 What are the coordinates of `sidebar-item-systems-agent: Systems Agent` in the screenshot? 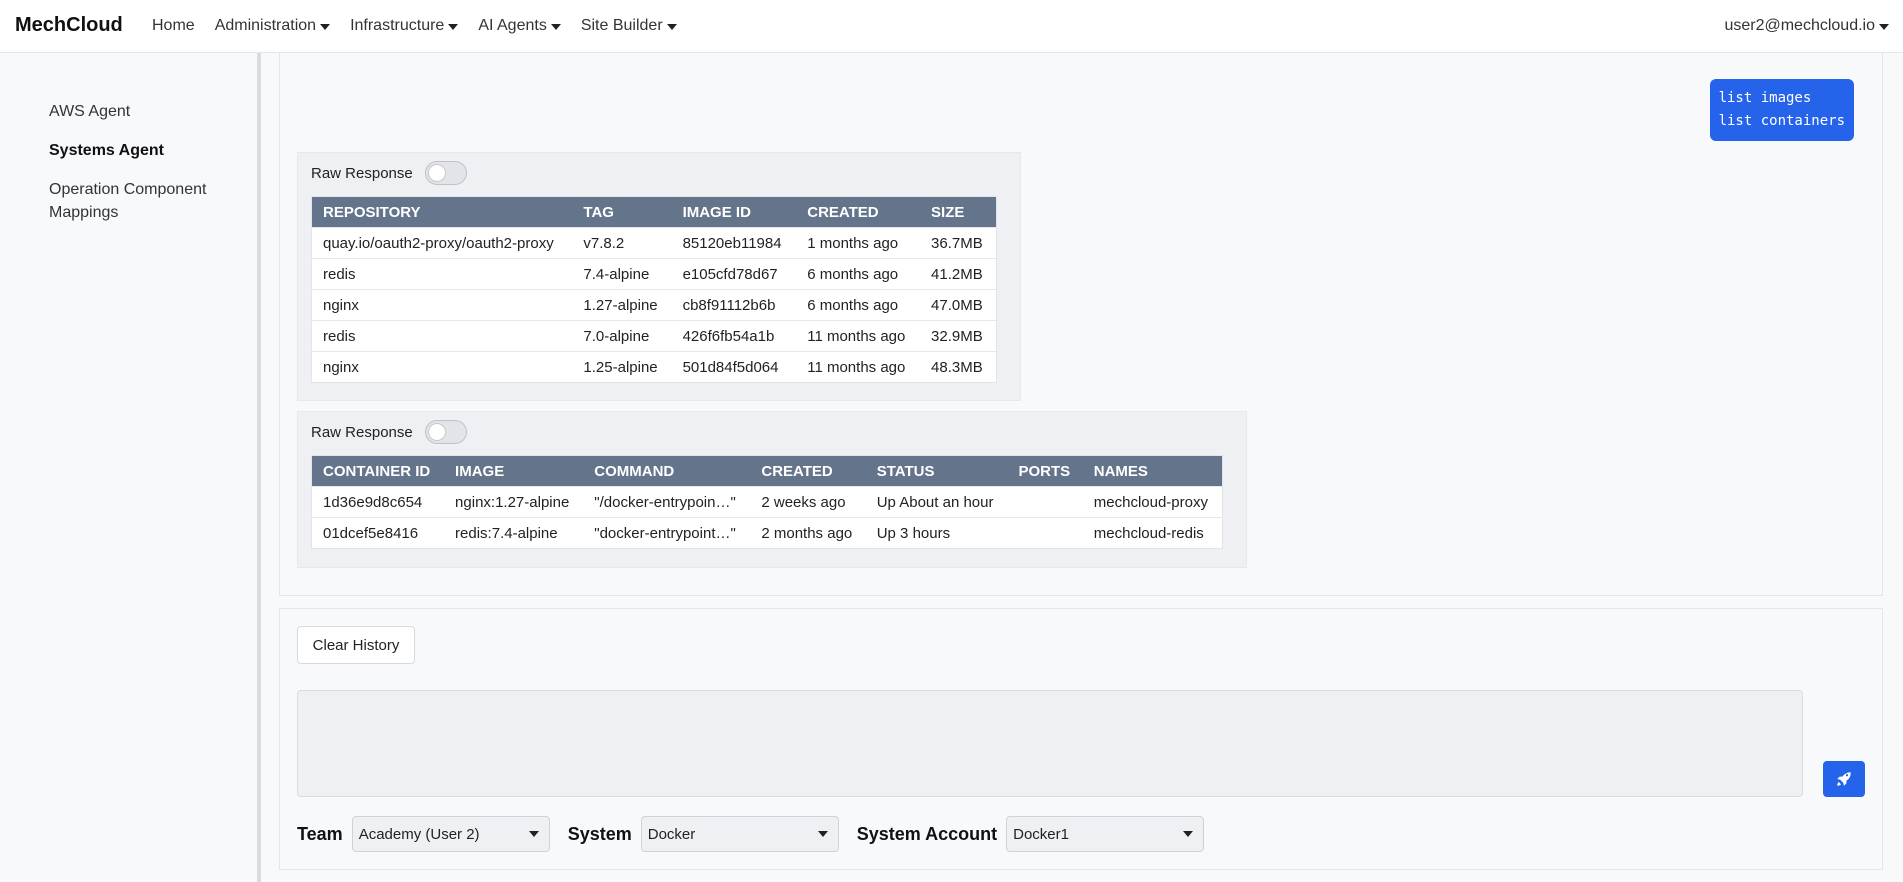 It's located at (106, 150).